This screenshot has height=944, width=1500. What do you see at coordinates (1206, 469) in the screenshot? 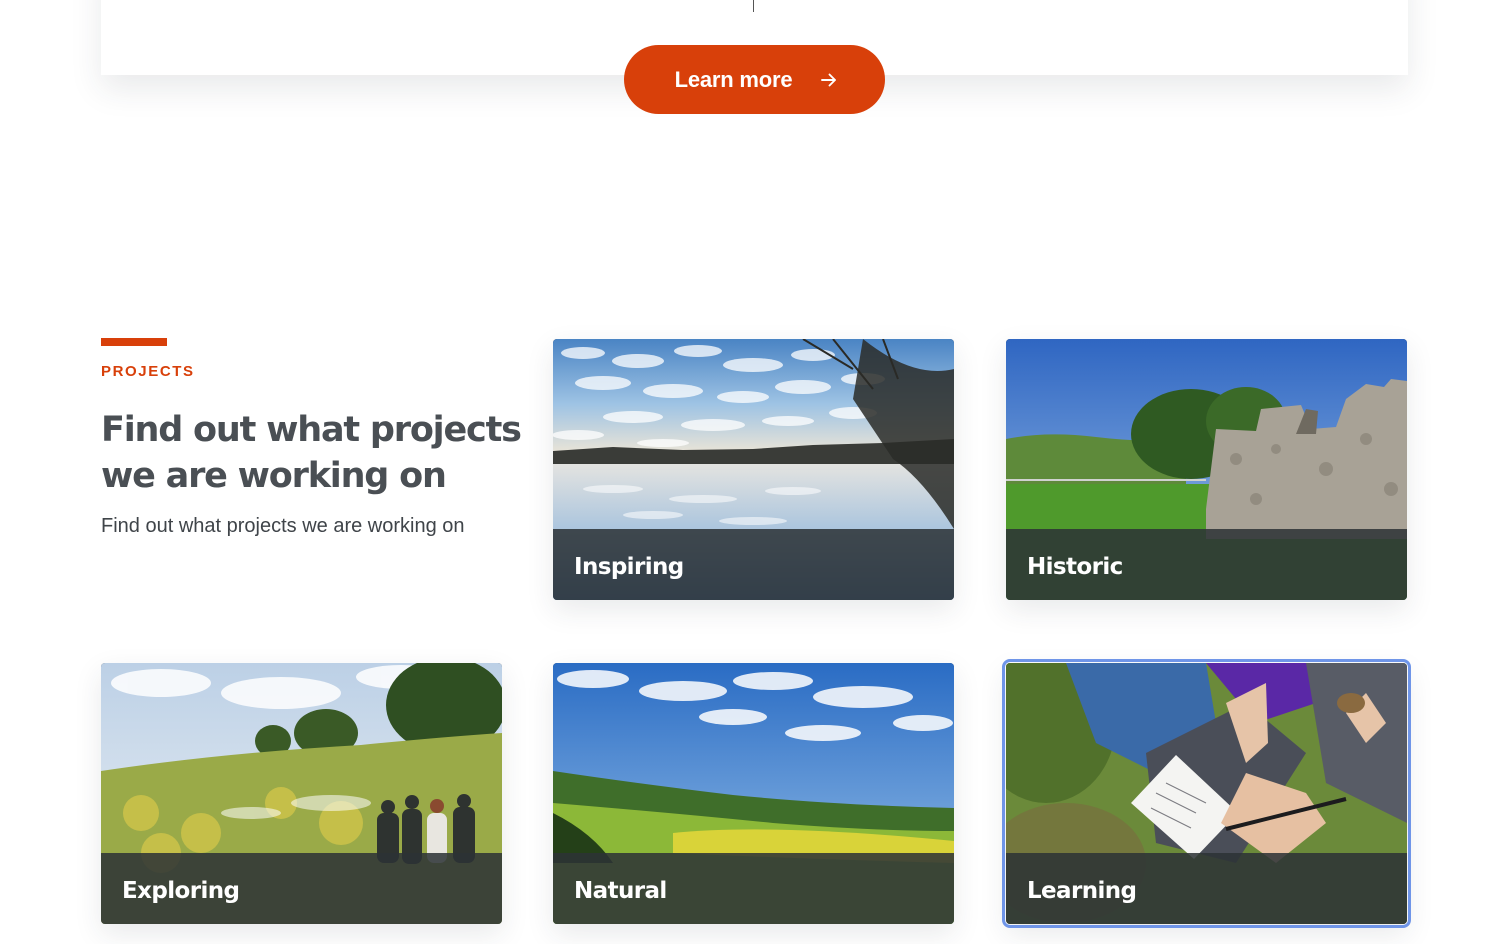
I see `project-card-historic: Historic` at bounding box center [1206, 469].